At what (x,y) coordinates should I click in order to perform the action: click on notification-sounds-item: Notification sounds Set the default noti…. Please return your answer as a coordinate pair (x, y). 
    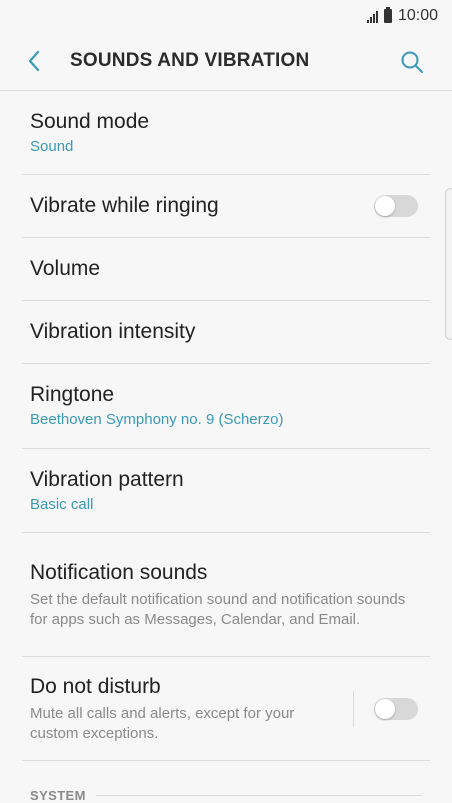
    Looking at the image, I should click on (226, 595).